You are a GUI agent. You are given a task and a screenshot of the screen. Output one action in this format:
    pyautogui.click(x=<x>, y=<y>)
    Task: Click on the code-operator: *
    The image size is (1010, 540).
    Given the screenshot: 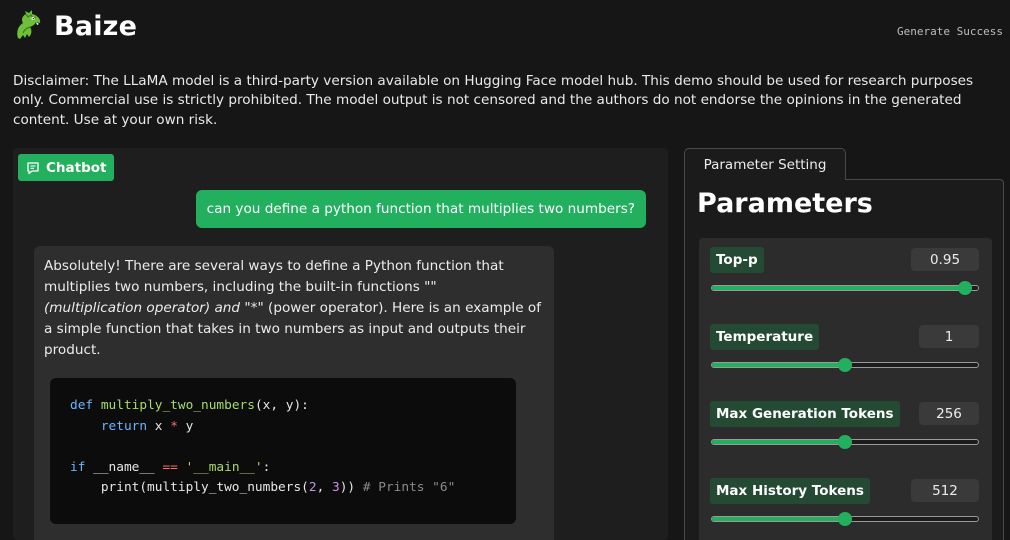 What is the action you would take?
    pyautogui.click(x=174, y=426)
    